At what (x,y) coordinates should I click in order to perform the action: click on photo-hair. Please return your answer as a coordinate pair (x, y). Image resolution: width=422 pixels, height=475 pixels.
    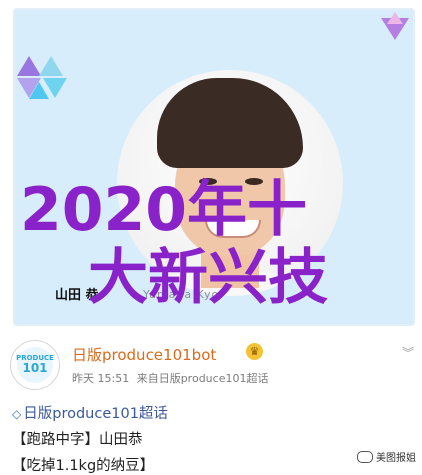
    Looking at the image, I should click on (230, 123).